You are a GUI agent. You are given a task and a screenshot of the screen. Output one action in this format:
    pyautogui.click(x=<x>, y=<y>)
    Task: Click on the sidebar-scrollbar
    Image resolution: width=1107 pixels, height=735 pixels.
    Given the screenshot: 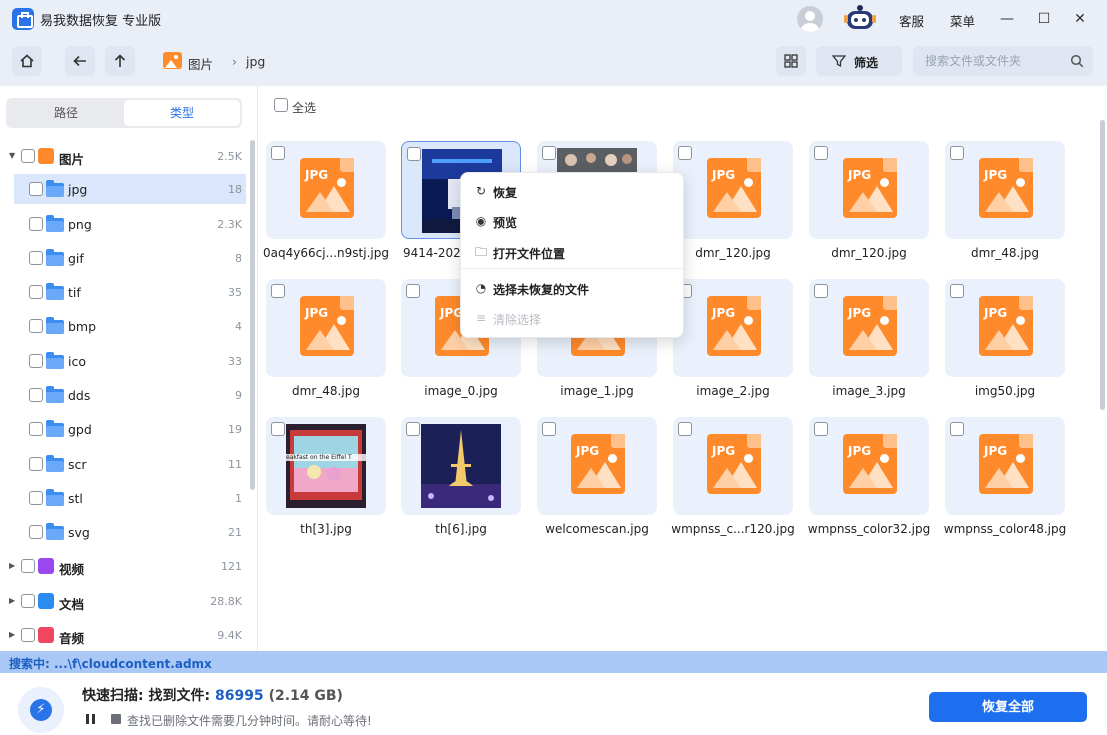 What is the action you would take?
    pyautogui.click(x=252, y=315)
    